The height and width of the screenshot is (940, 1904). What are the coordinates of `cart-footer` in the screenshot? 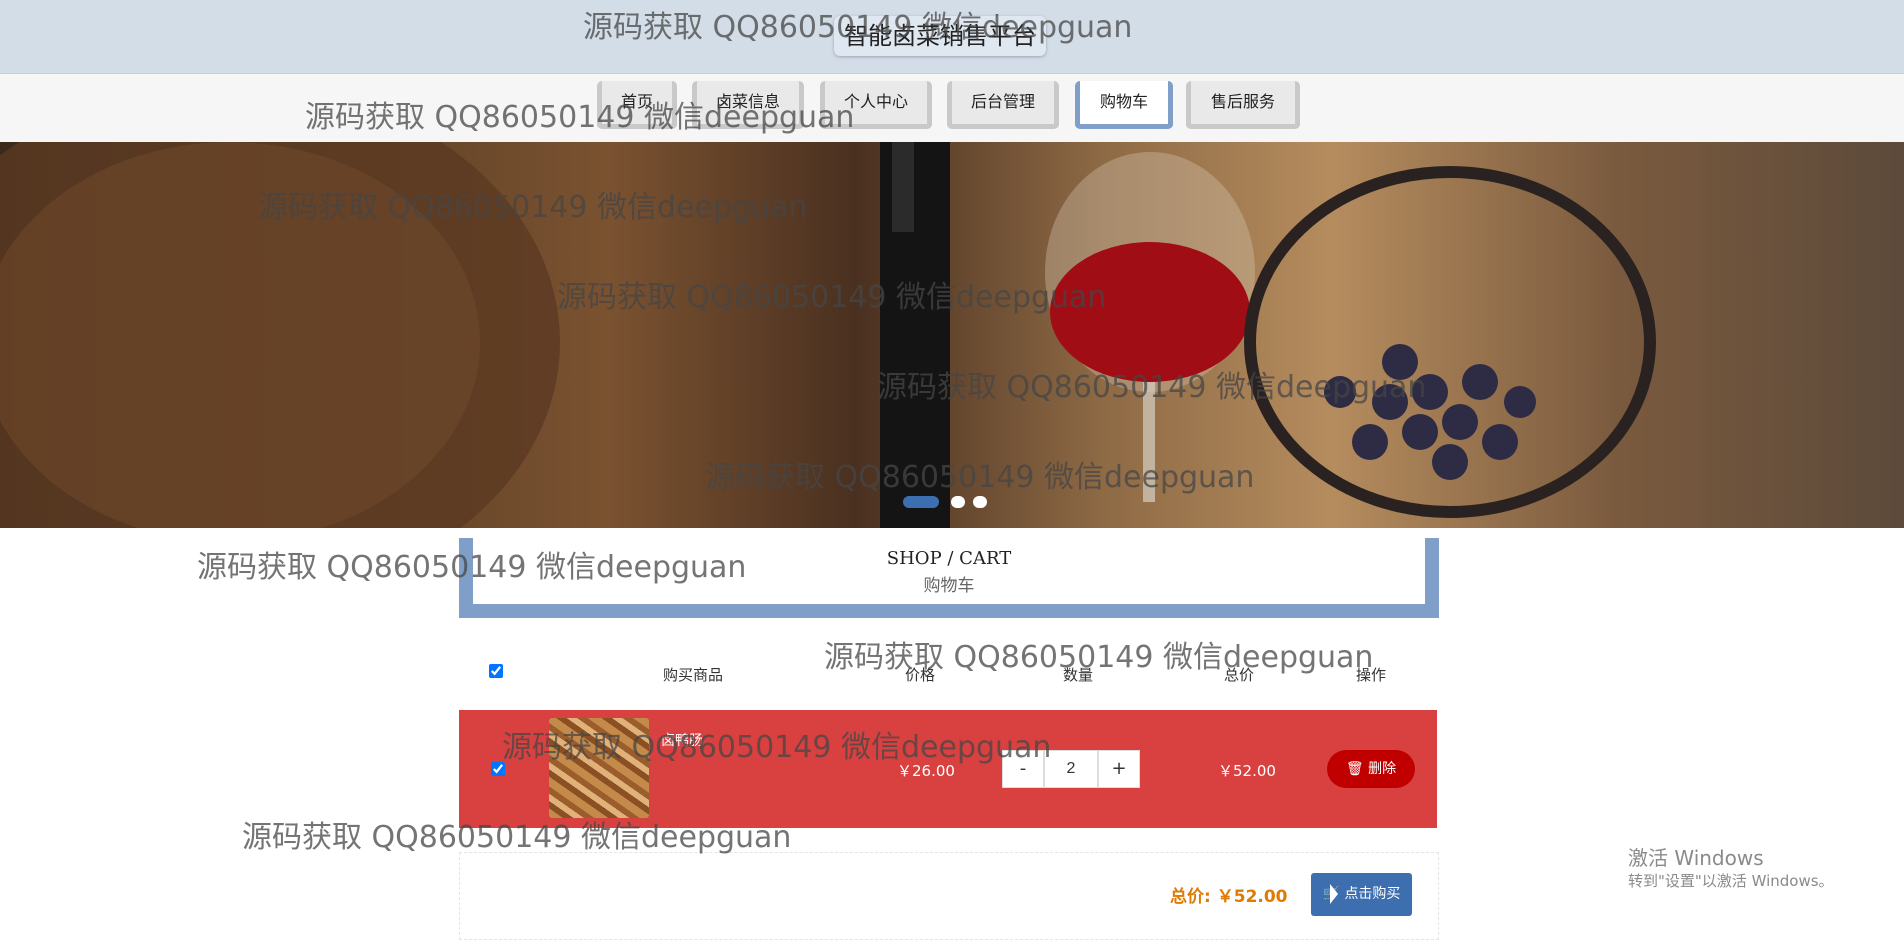 It's located at (949, 896).